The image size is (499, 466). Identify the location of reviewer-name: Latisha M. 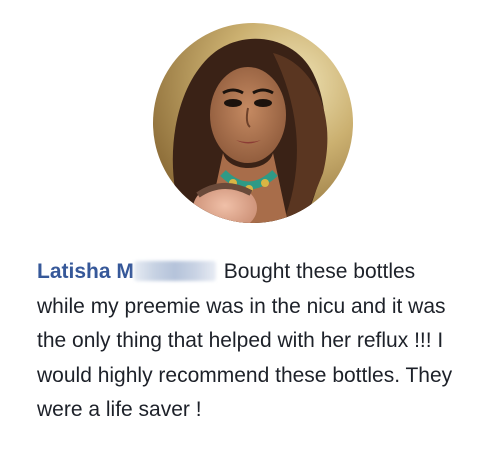
(85, 271).